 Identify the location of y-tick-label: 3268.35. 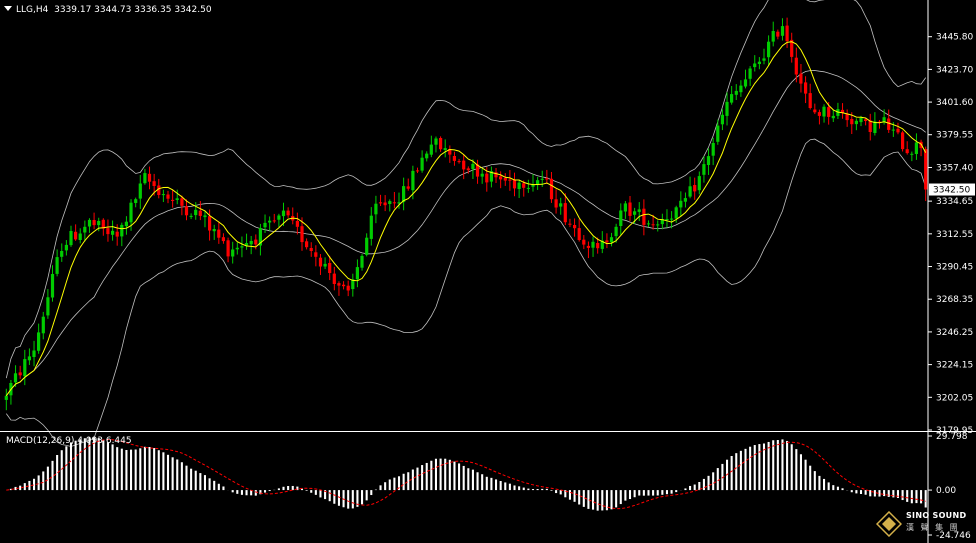
(954, 300).